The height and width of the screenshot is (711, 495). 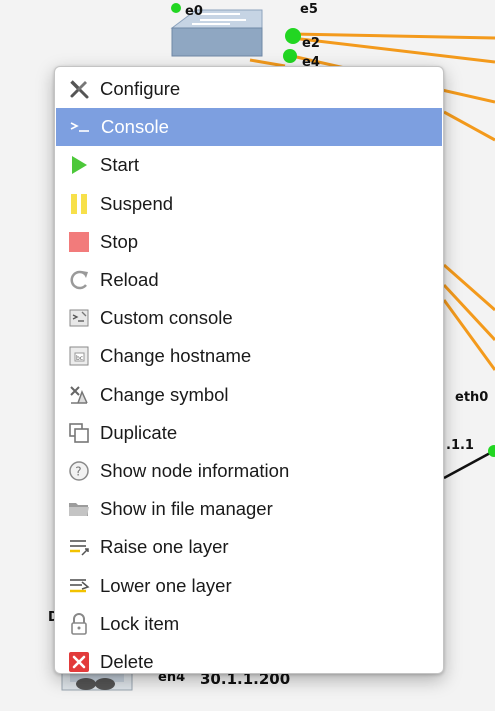 I want to click on menu-item-label: Console, so click(x=135, y=127).